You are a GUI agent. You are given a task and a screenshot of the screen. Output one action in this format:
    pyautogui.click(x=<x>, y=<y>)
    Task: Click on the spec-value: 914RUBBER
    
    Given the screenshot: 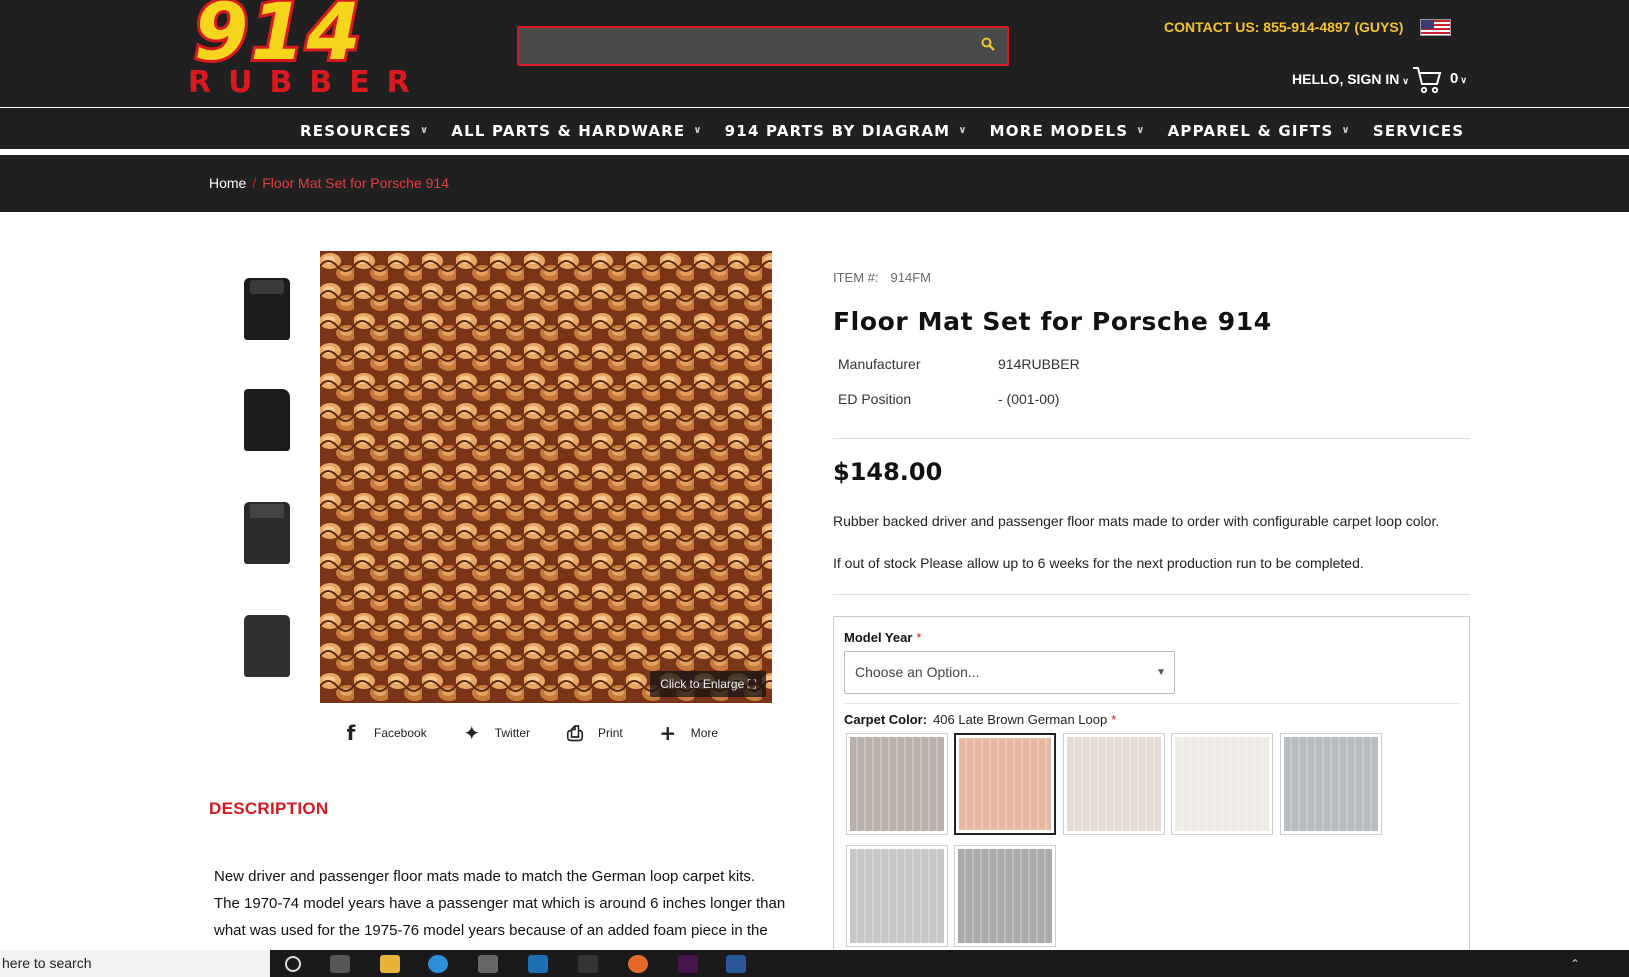 What is the action you would take?
    pyautogui.click(x=1039, y=364)
    